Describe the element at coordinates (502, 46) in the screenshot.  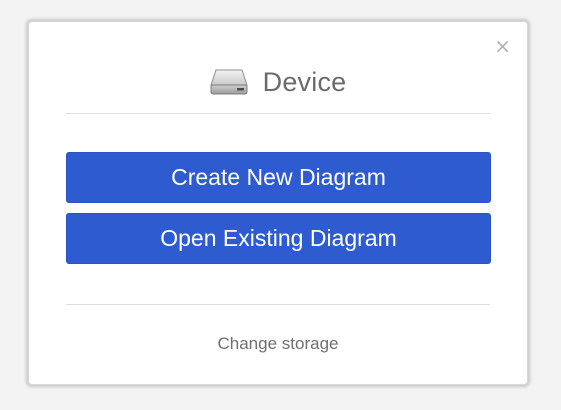
I see `close-icon: ×` at that location.